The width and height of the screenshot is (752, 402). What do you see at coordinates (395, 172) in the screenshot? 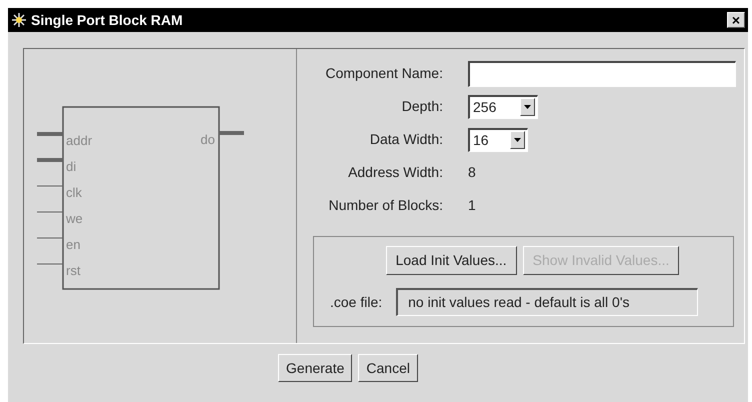
I see `field-label: Address Width:` at bounding box center [395, 172].